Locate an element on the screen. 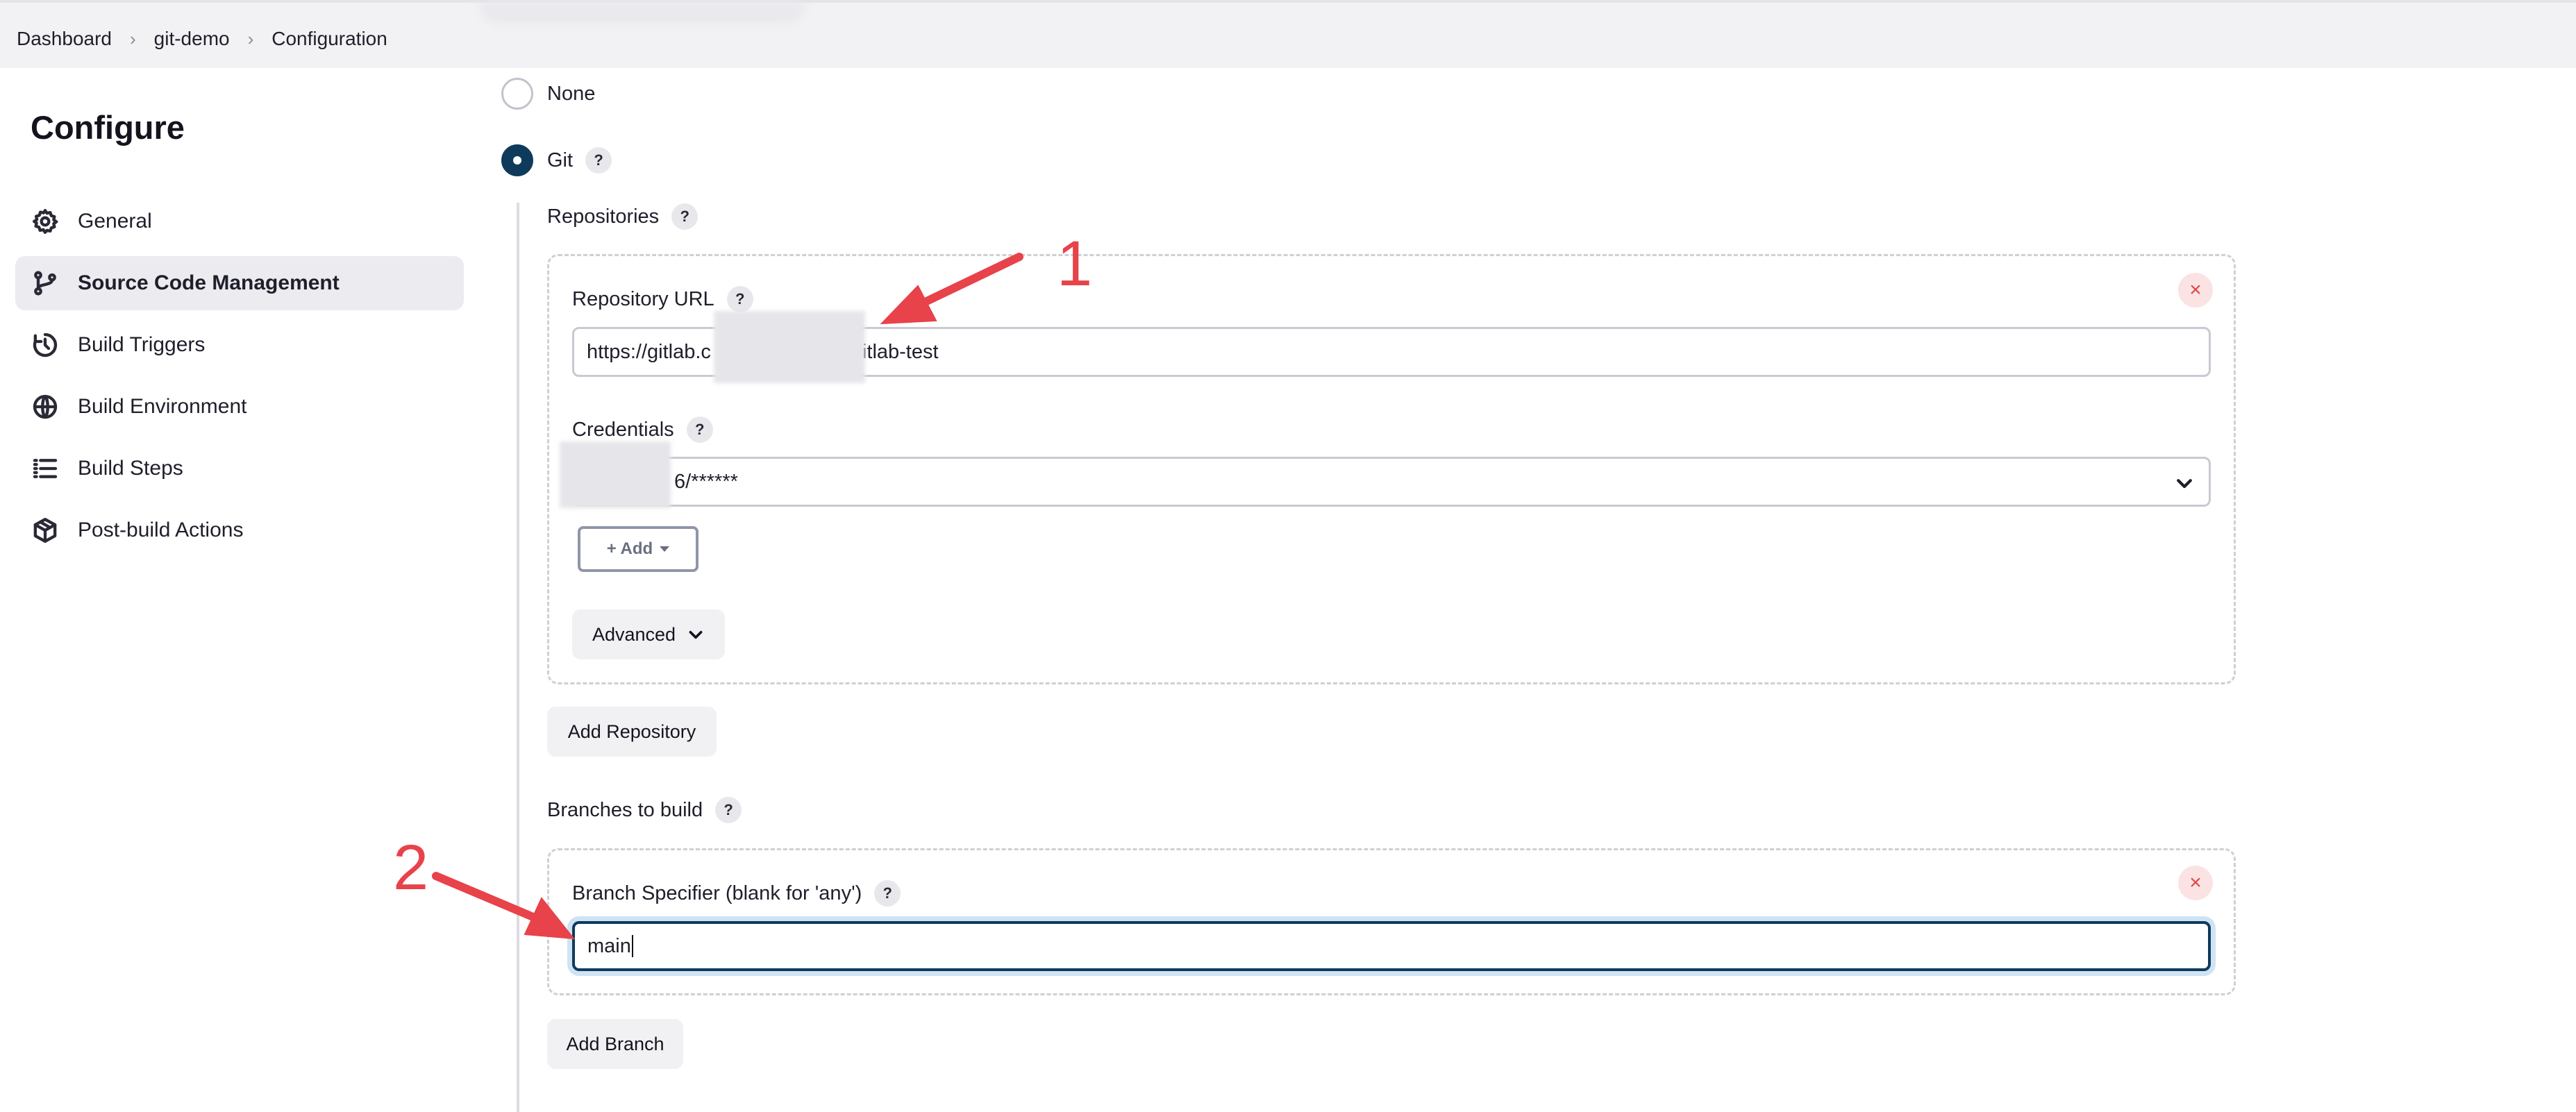 The width and height of the screenshot is (2576, 1112). repositories-label: Repositories ? is located at coordinates (623, 216).